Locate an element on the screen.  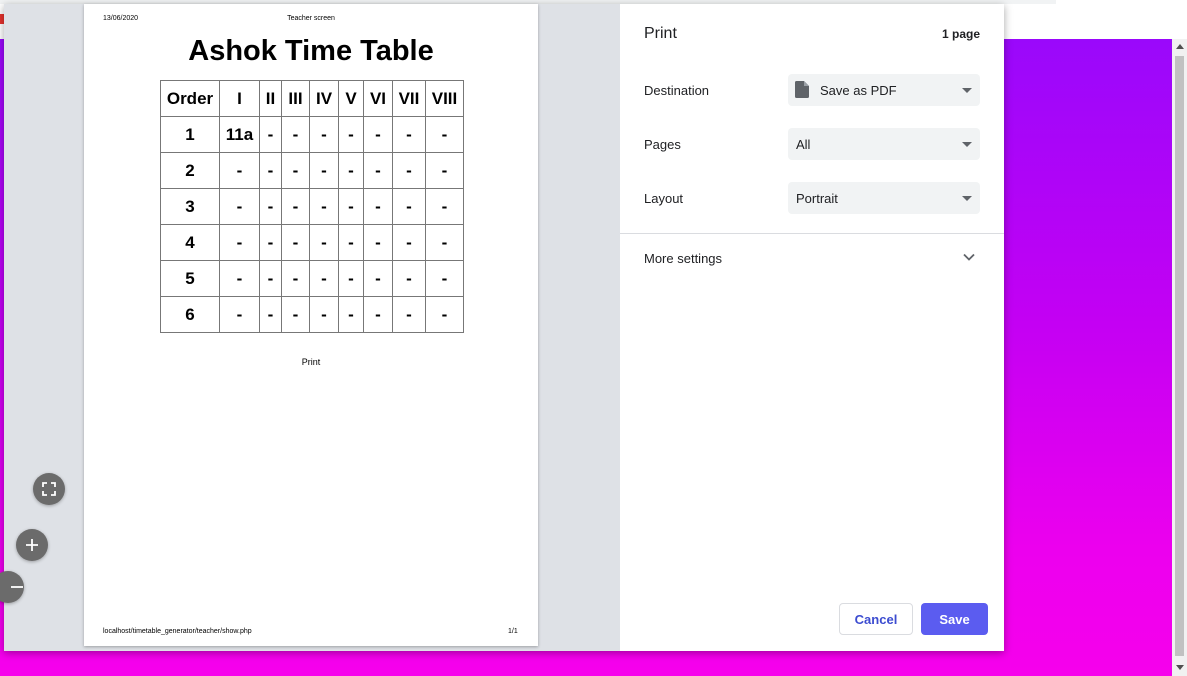
layout-value: Portrait is located at coordinates (817, 198).